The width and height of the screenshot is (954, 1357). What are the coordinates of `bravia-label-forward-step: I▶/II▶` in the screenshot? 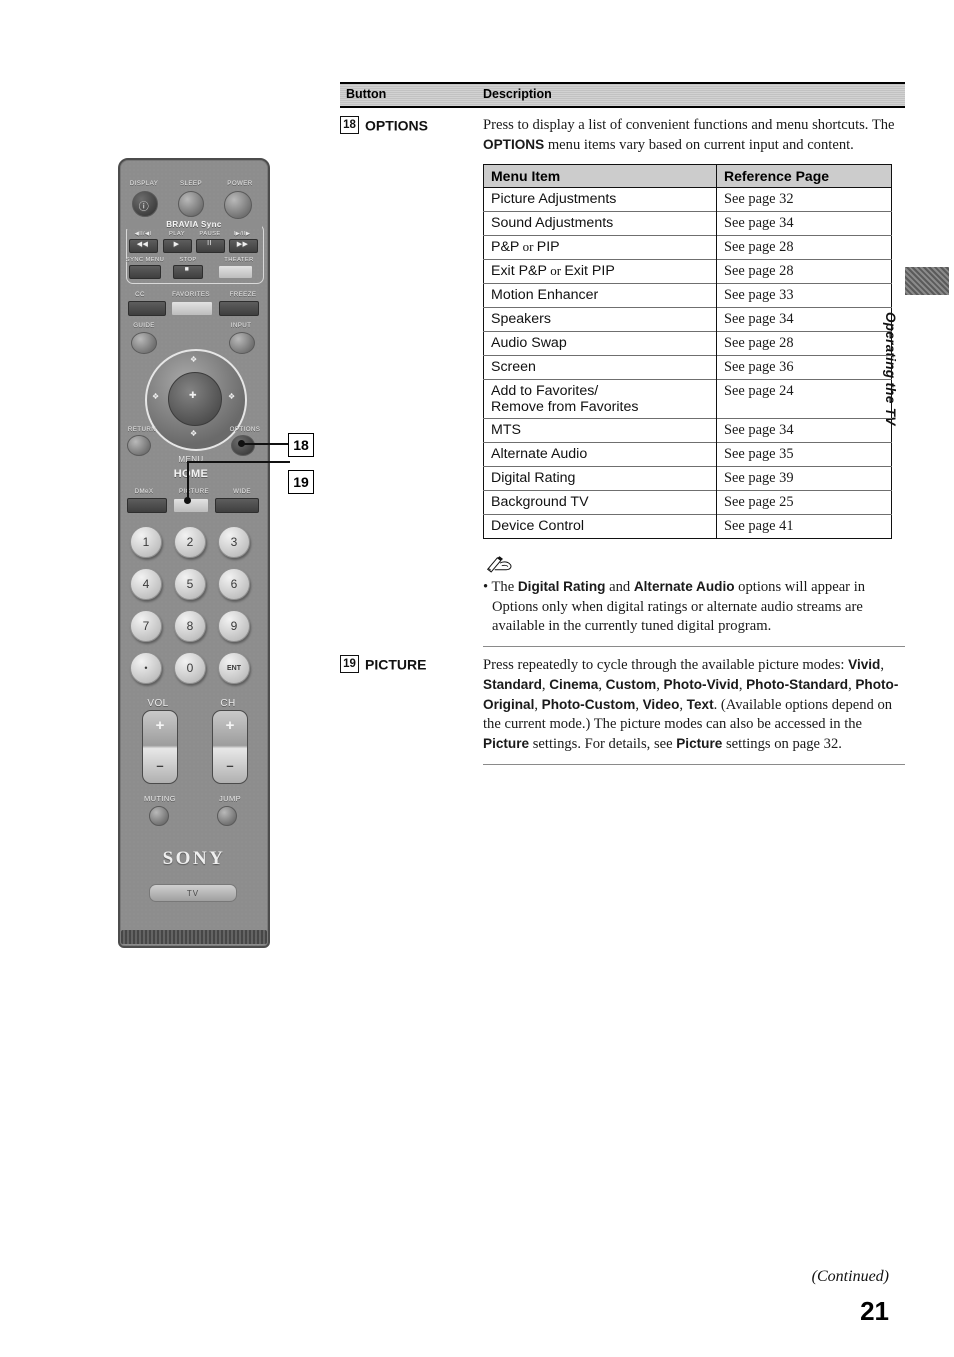 It's located at (242, 234).